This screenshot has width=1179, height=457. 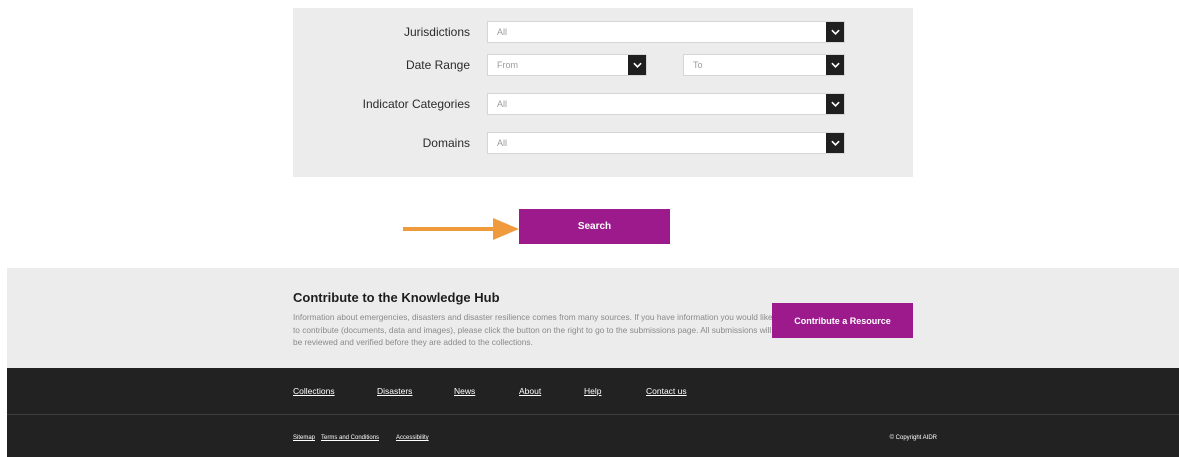 What do you see at coordinates (502, 104) in the screenshot?
I see `indicator-categories-value: All` at bounding box center [502, 104].